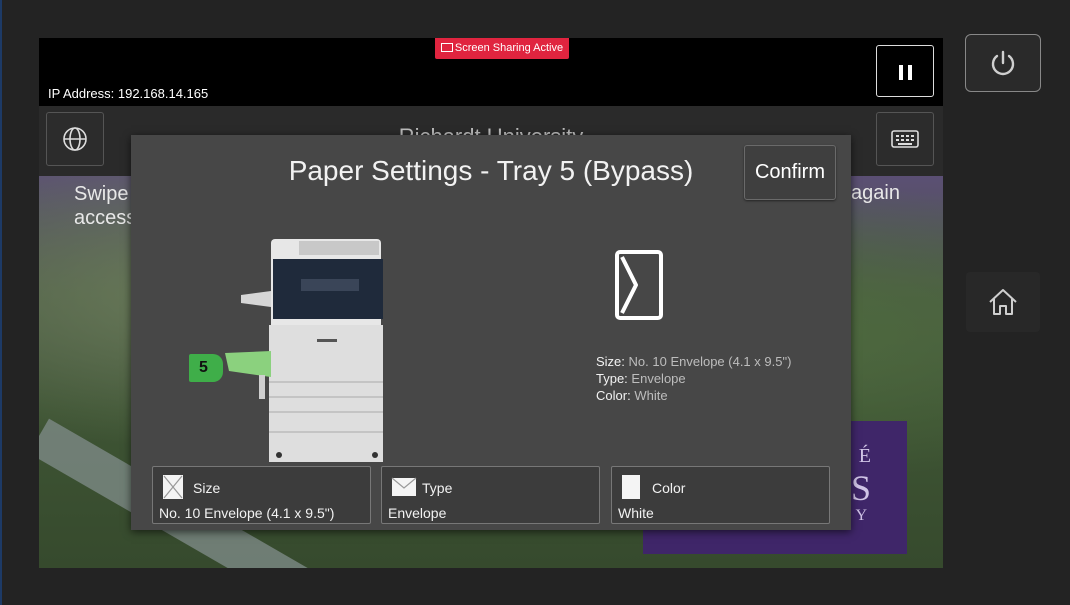 The image size is (1070, 605). Describe the element at coordinates (610, 361) in the screenshot. I see `info-size-label: Size:` at that location.